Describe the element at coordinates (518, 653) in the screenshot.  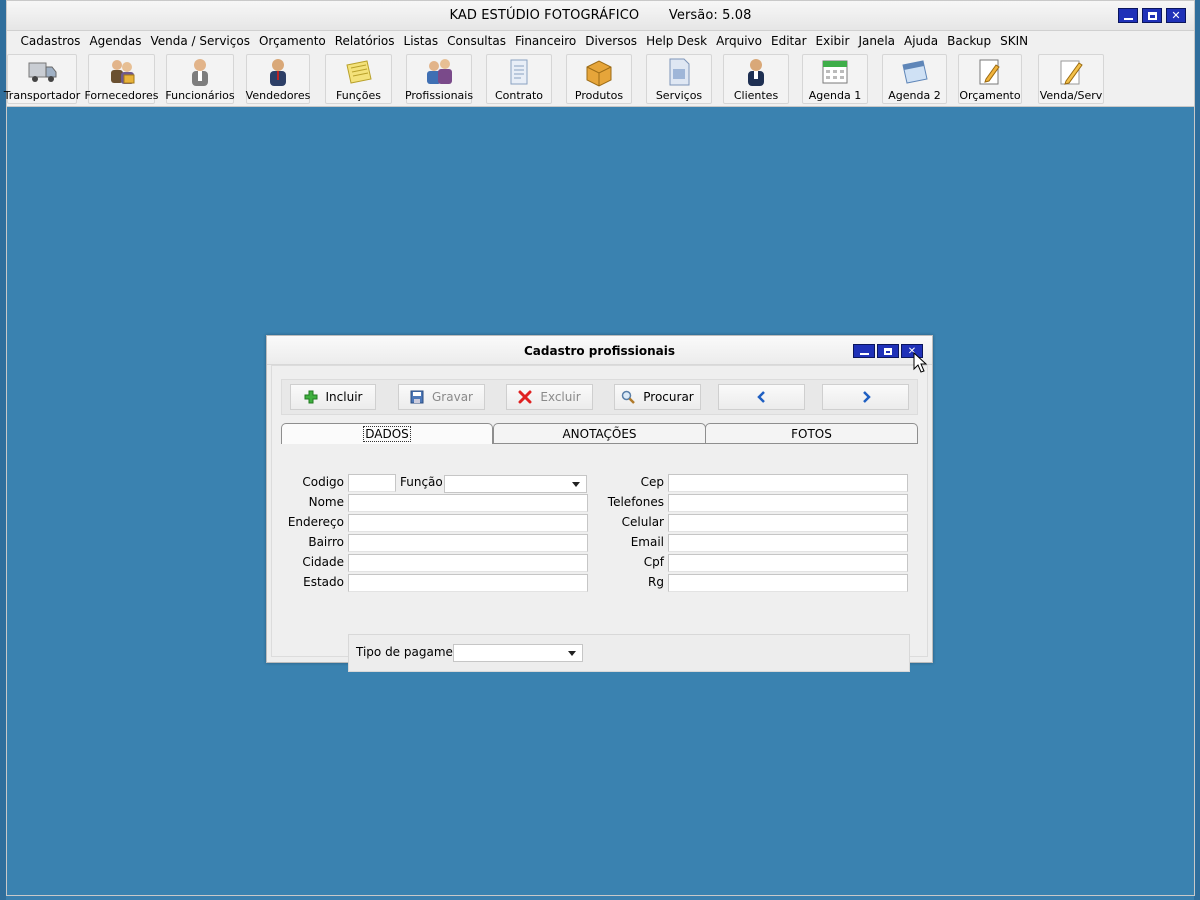
I see `tipo-pagamento-select` at that location.